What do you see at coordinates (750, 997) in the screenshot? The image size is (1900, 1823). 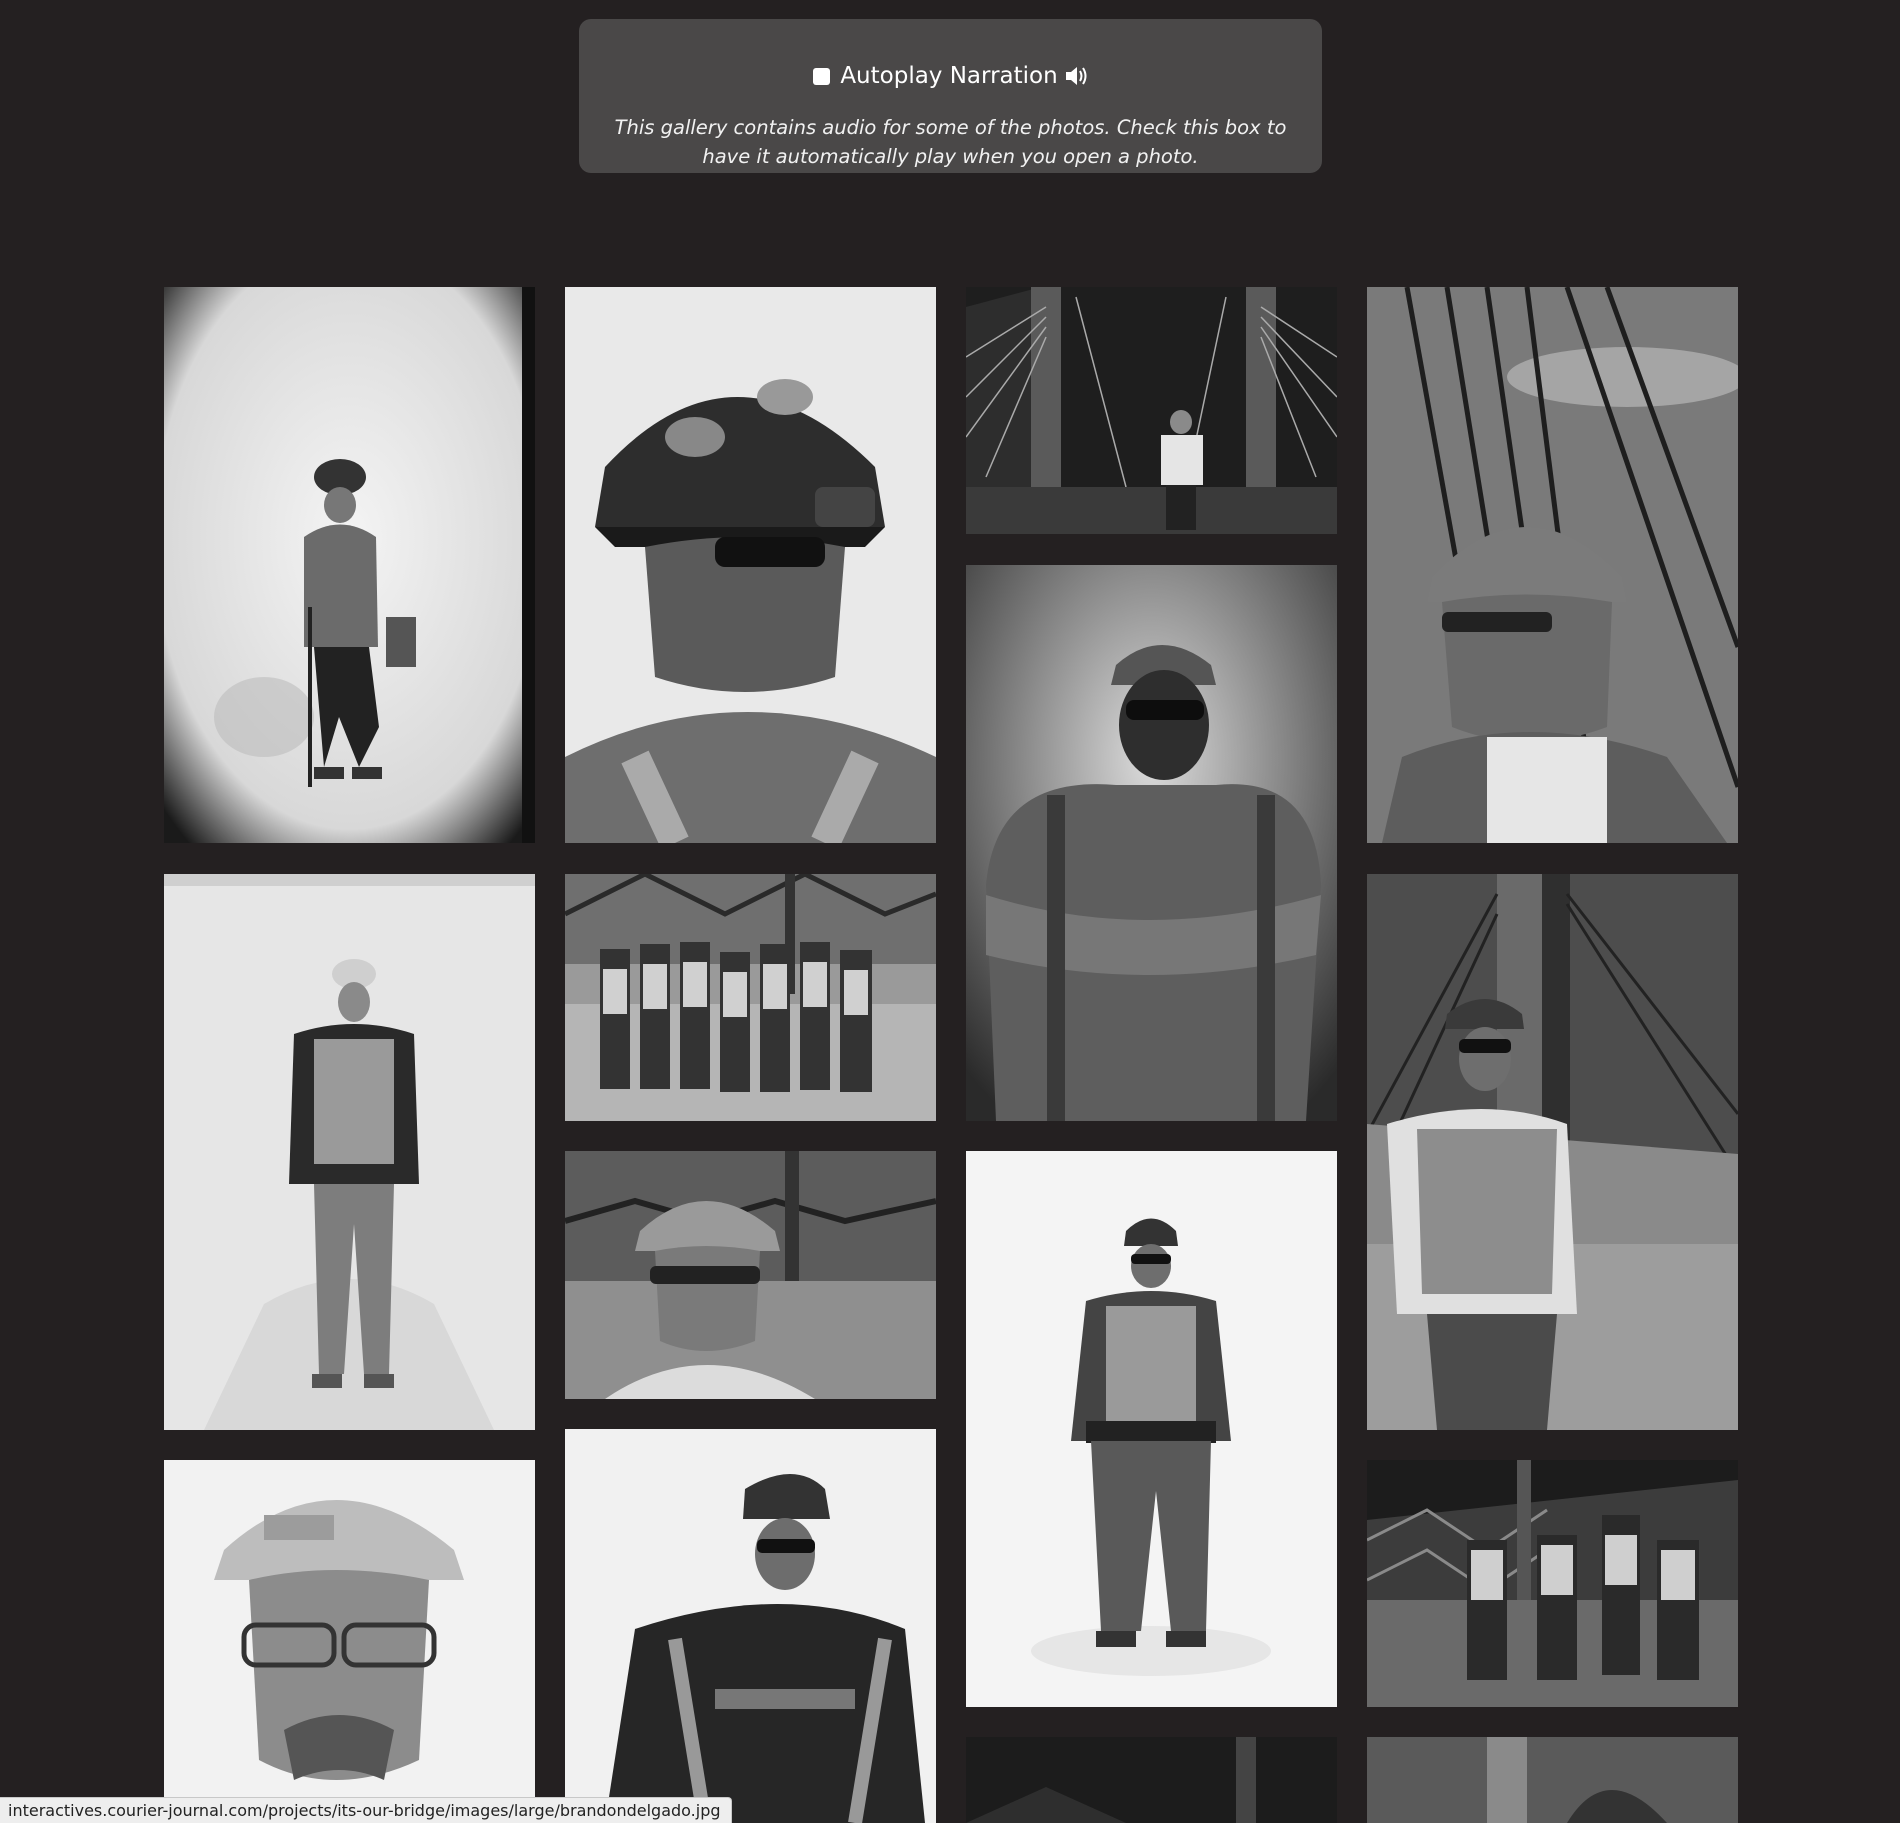 I see `gallery-photo-worker-group` at bounding box center [750, 997].